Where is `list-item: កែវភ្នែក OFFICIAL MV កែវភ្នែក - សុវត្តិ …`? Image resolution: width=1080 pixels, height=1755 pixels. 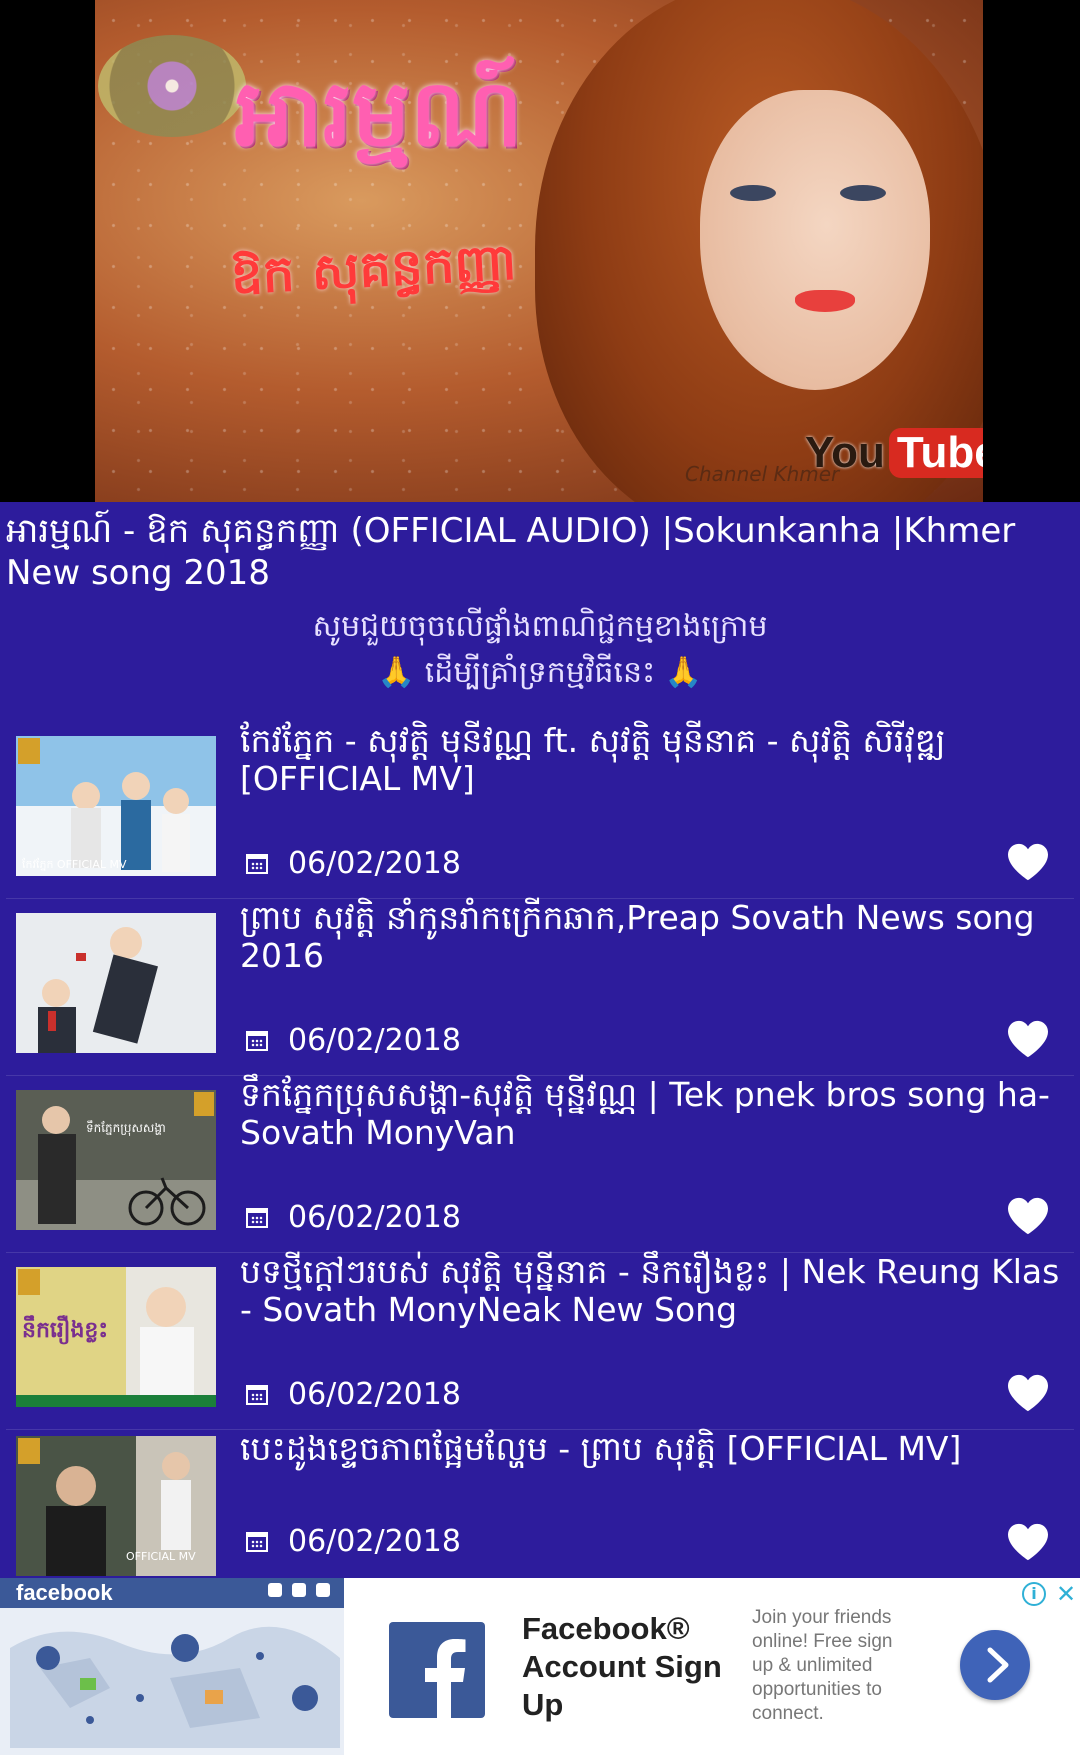
list-item: កែវភ្នែក OFFICIAL MV កែវភ្នែក - សុវត្តិ … is located at coordinates (540, 810).